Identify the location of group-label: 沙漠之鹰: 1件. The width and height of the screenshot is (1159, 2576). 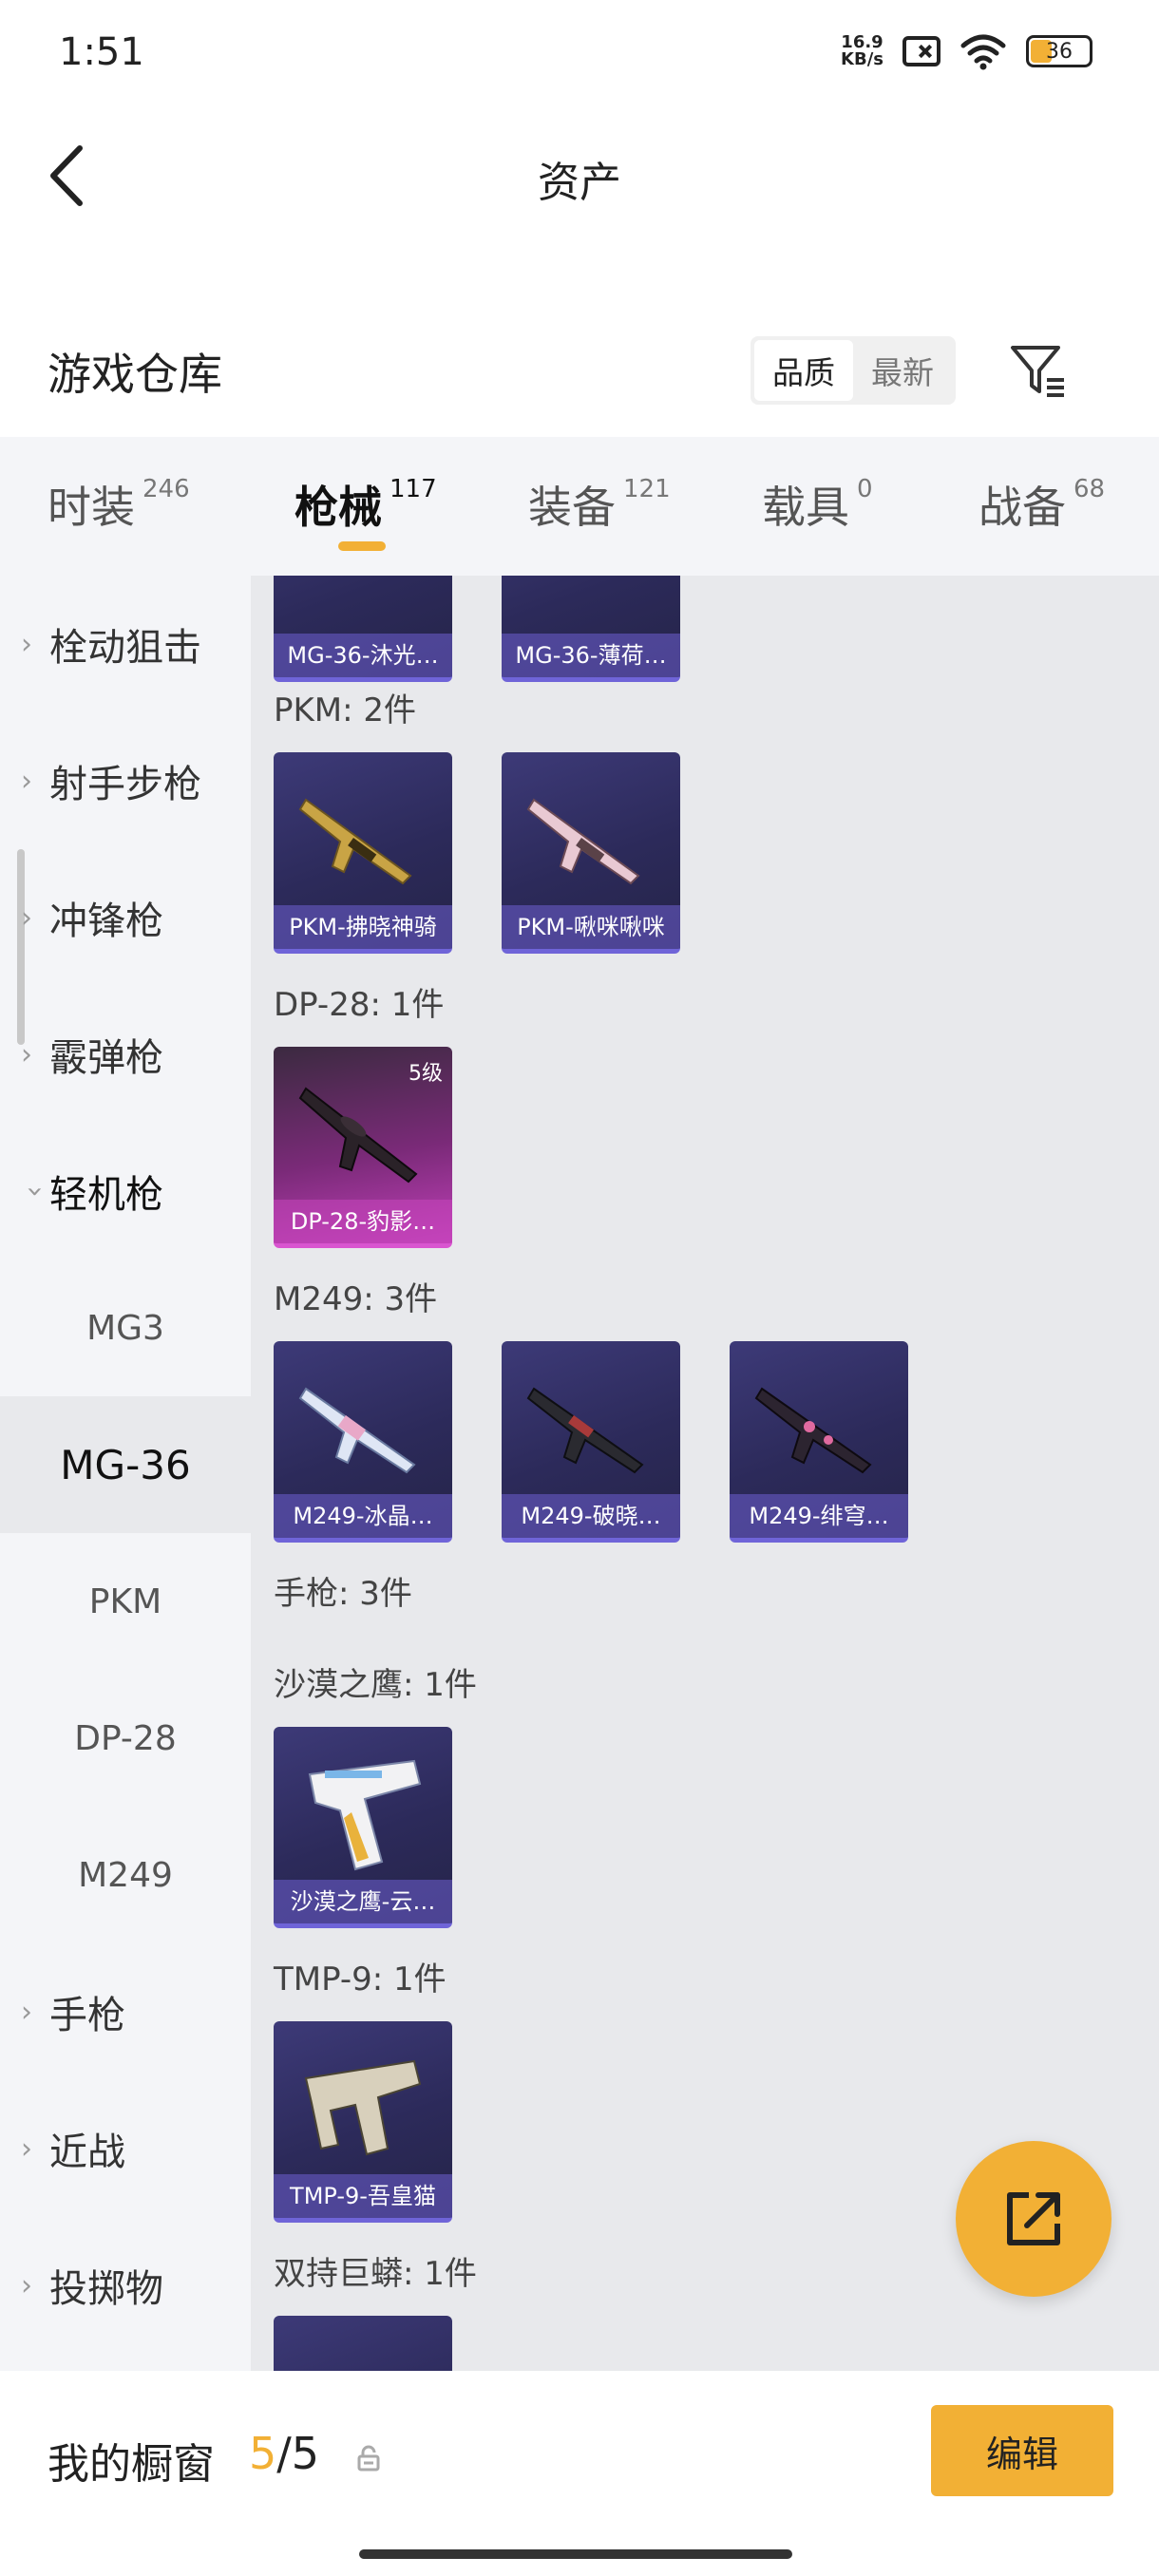
(375, 1685).